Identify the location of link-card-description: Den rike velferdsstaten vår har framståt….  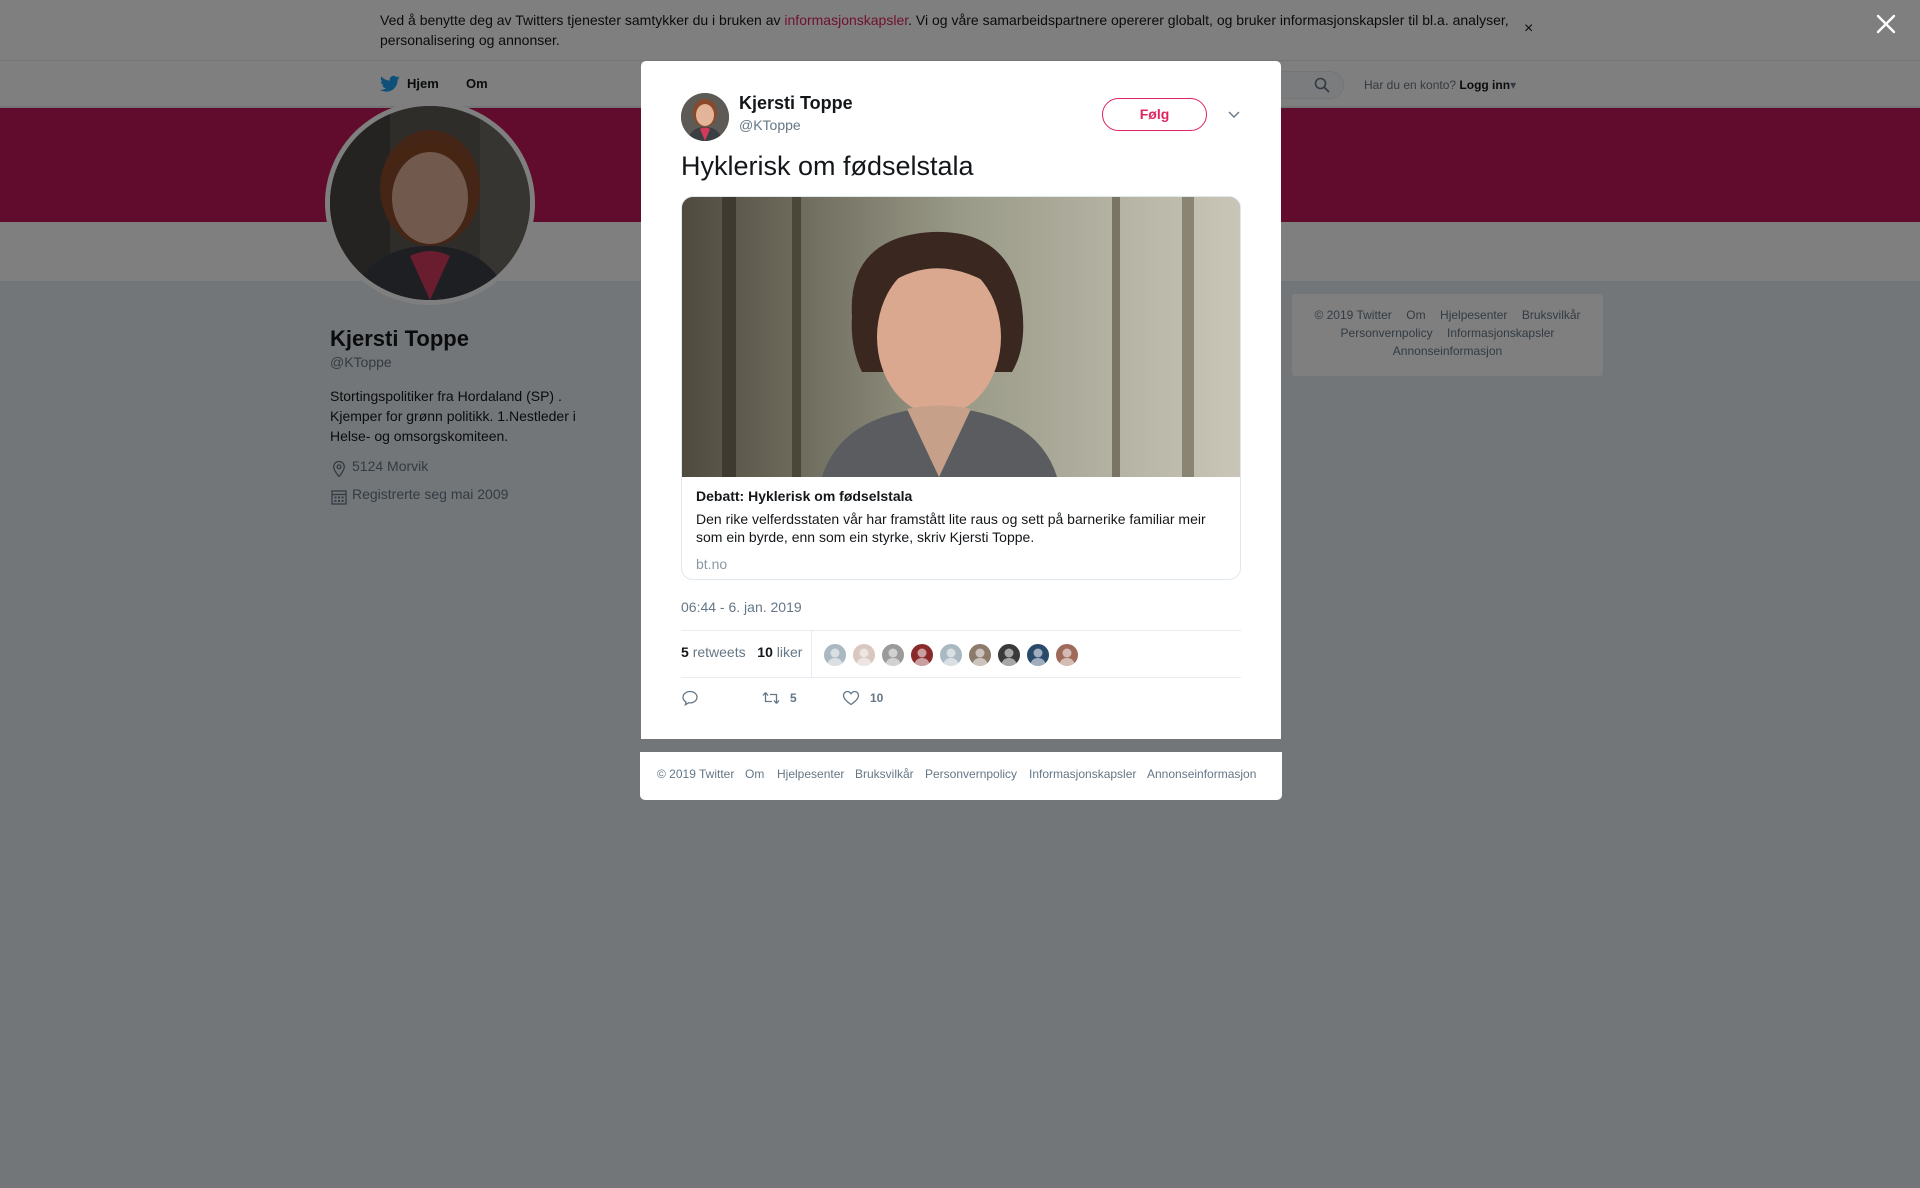
(951, 528).